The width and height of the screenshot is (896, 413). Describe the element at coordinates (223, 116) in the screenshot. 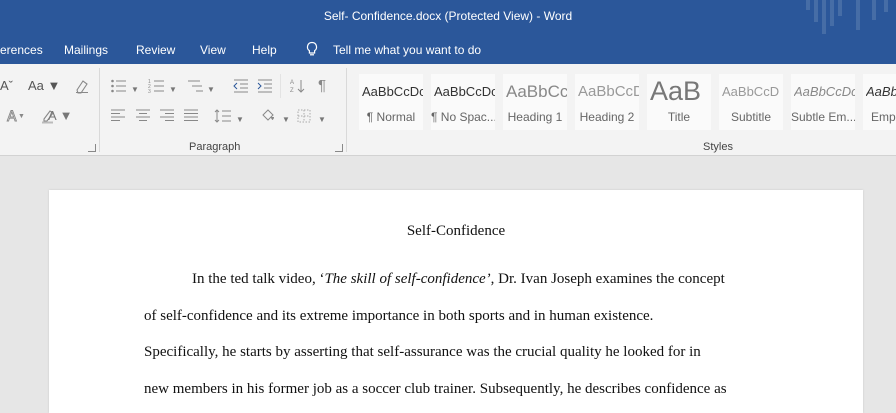

I see `line-spacing-icon` at that location.